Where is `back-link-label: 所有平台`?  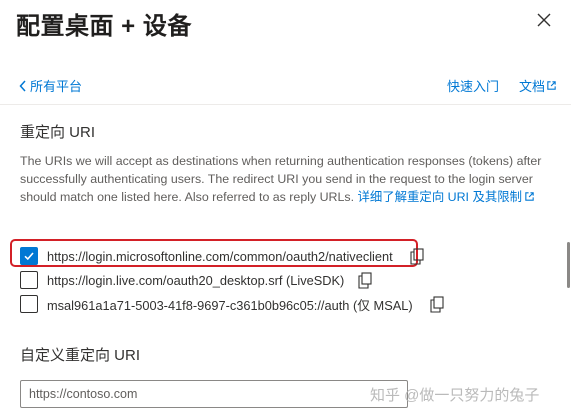
back-link-label: 所有平台 is located at coordinates (56, 86).